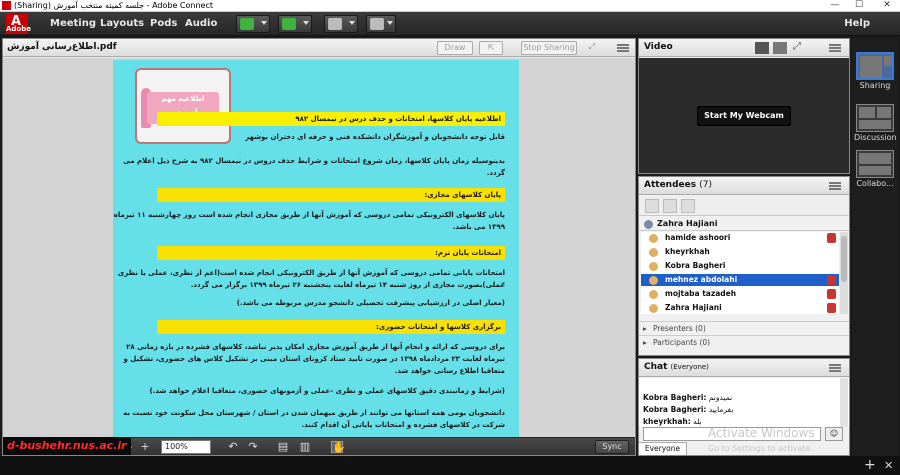 This screenshot has height=475, width=900. What do you see at coordinates (491, 48) in the screenshot?
I see `pointer-button: ⇱` at bounding box center [491, 48].